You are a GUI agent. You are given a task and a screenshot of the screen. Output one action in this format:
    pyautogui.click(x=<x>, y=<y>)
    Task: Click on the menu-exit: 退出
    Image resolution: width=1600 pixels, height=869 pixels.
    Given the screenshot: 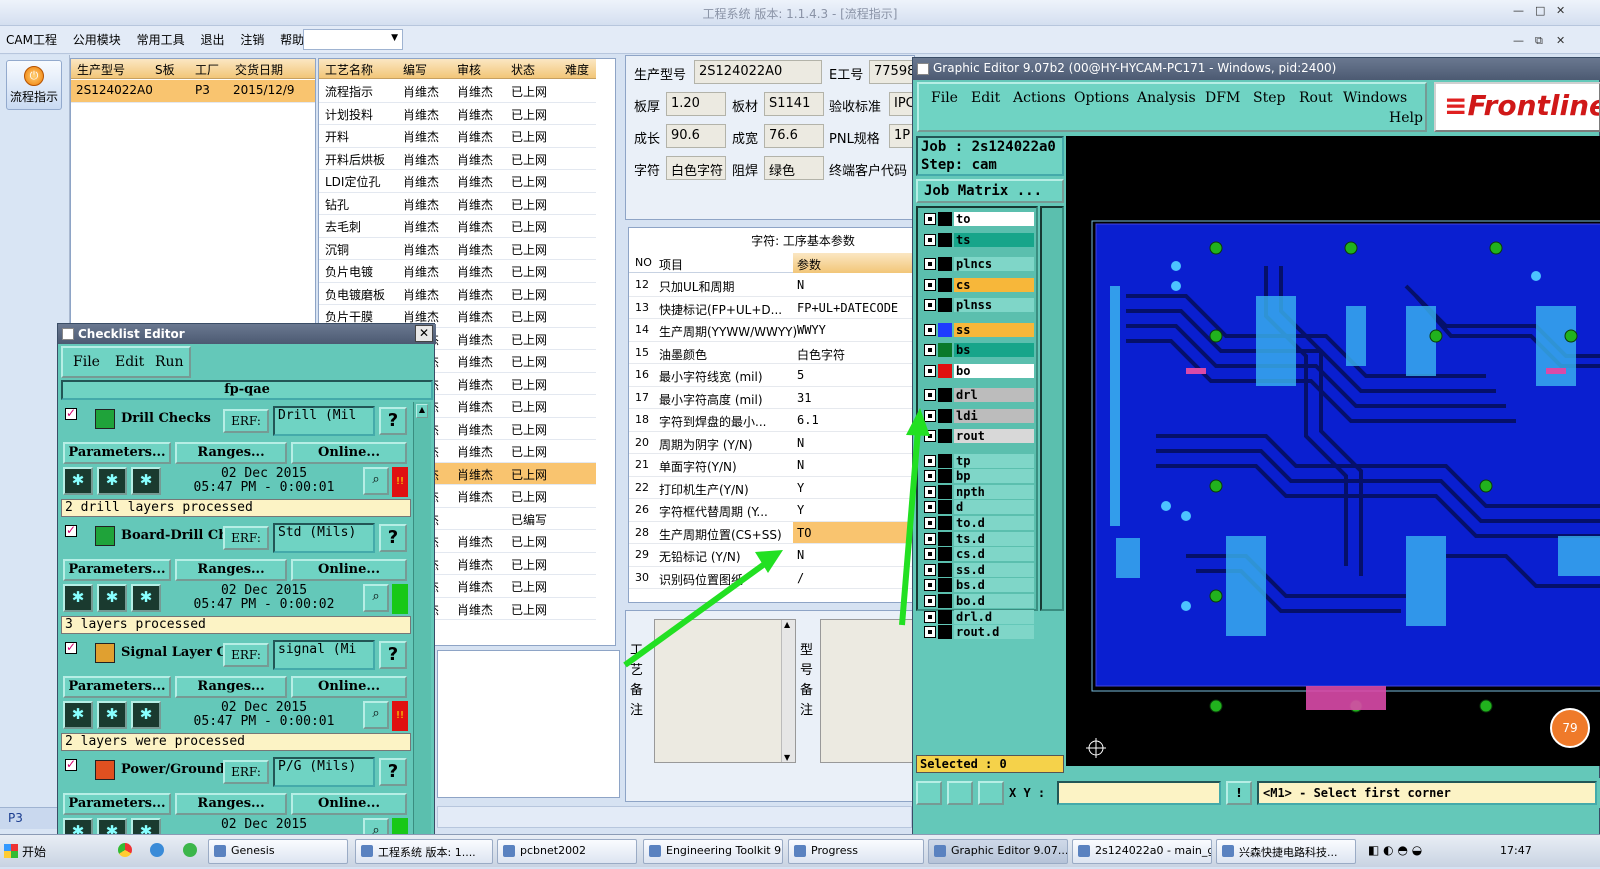 What is the action you would take?
    pyautogui.click(x=212, y=40)
    